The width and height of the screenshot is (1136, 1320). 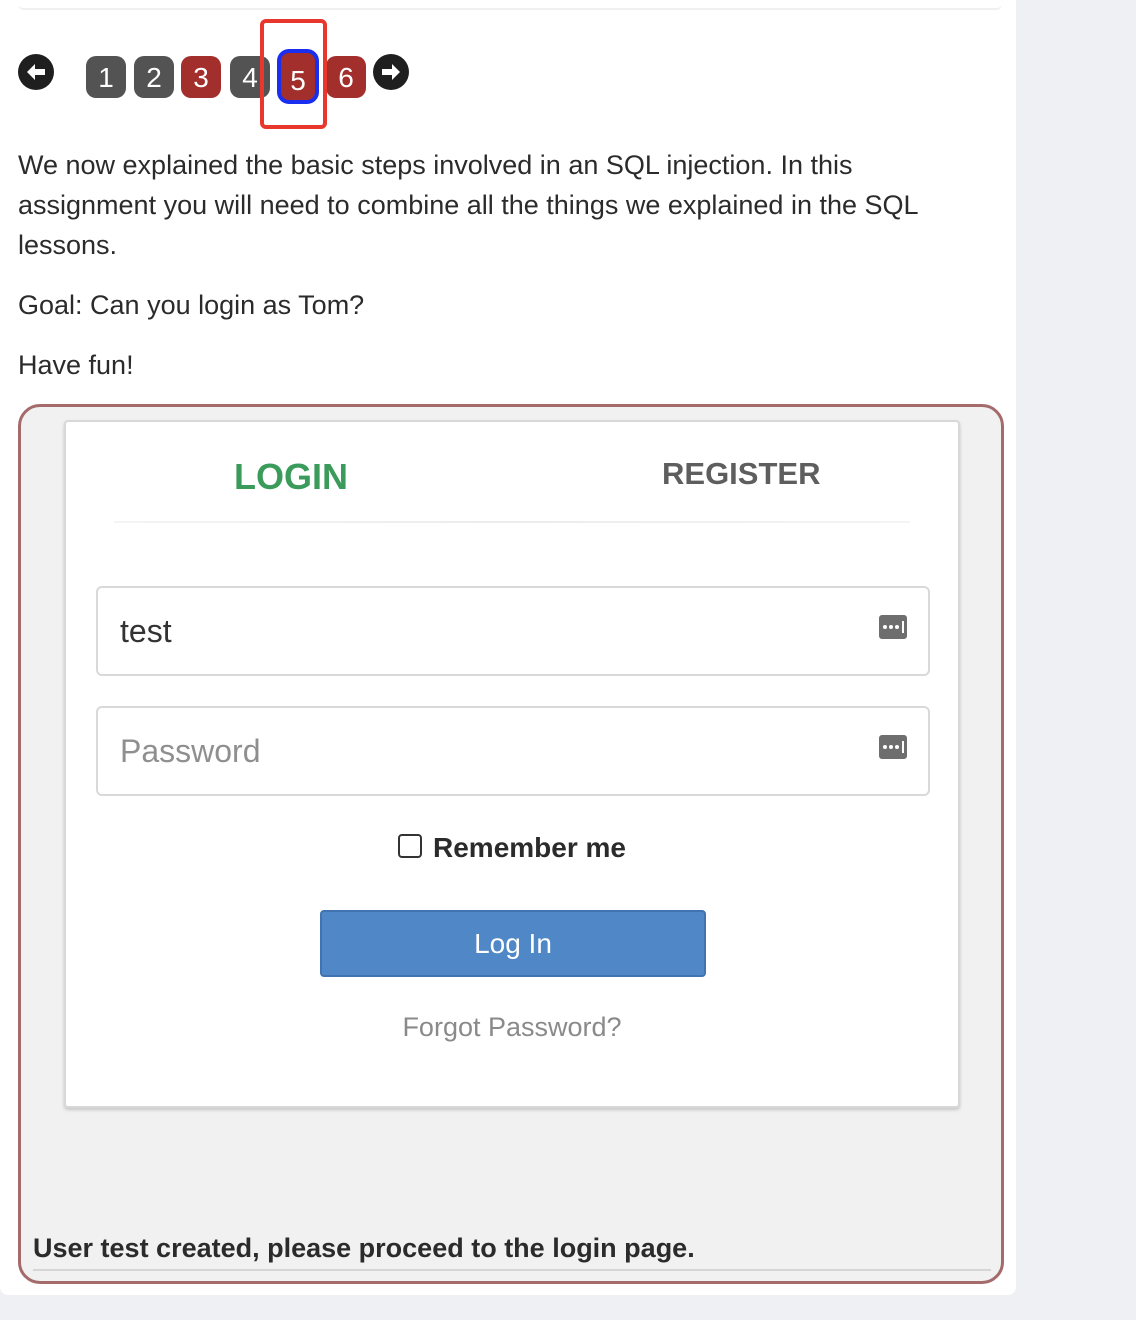 What do you see at coordinates (513, 943) in the screenshot?
I see `log-in-button: Log In` at bounding box center [513, 943].